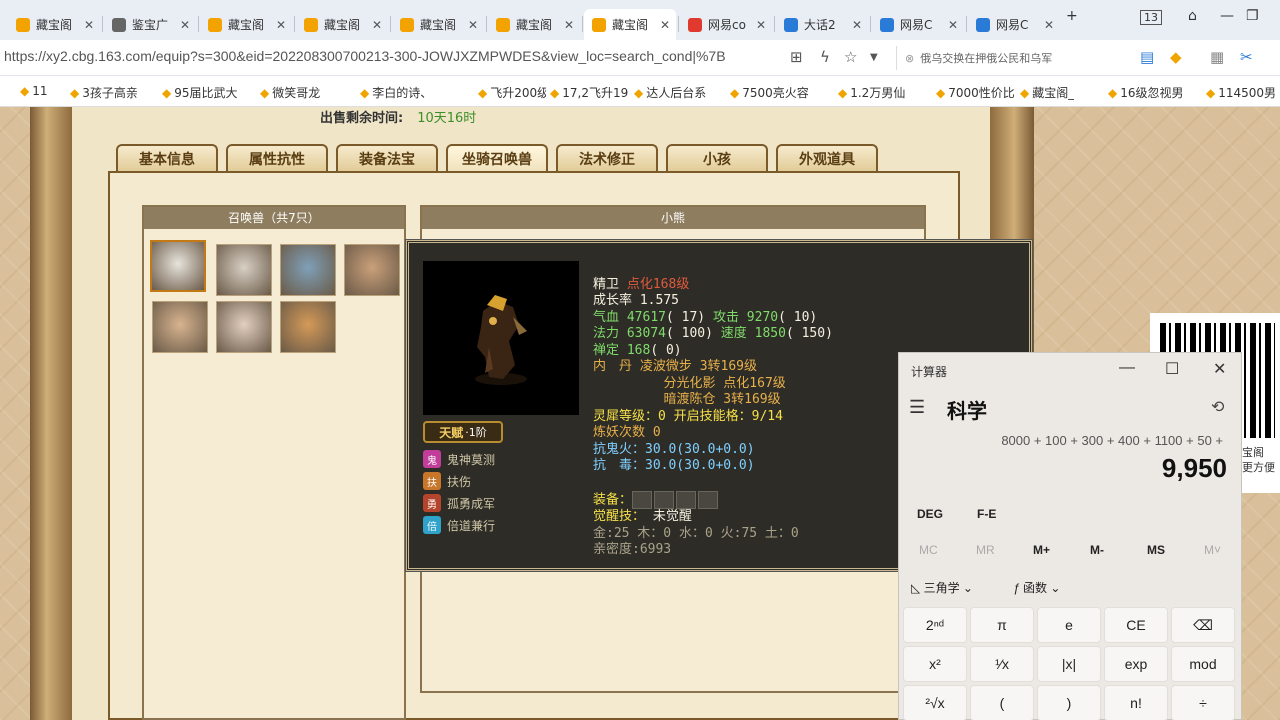  I want to click on tab-separator, so click(678, 24).